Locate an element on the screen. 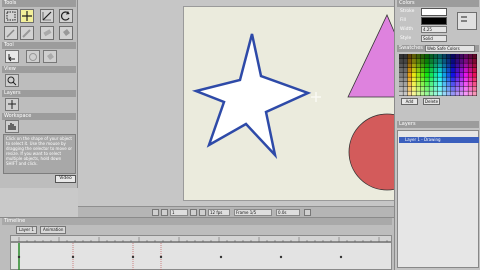 This screenshot has height=270, width=480. style-select: Solid is located at coordinates (434, 38).